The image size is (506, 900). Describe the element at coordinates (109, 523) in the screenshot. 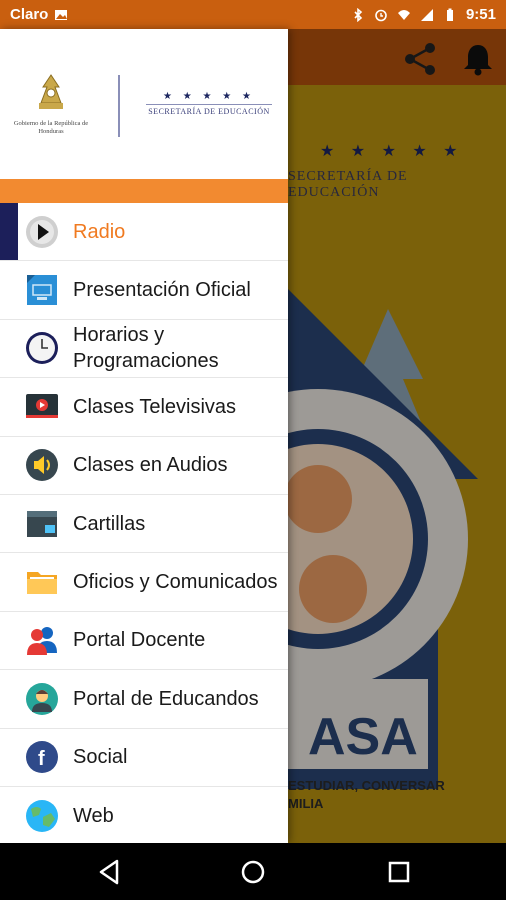

I see `menu-label: Cartillas` at that location.